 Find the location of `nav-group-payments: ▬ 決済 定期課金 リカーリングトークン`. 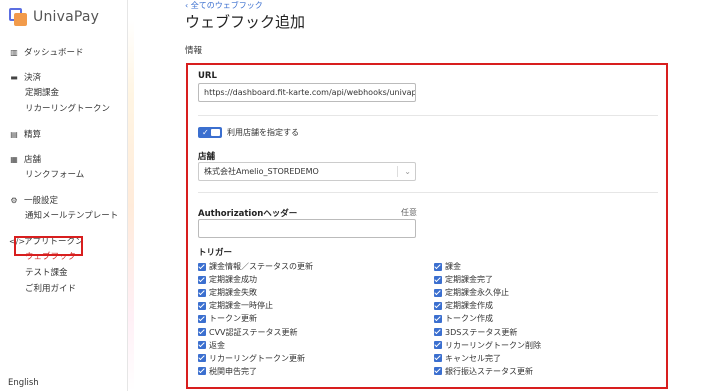

nav-group-payments: ▬ 決済 定期課金 リカーリングトークン is located at coordinates (64, 93).